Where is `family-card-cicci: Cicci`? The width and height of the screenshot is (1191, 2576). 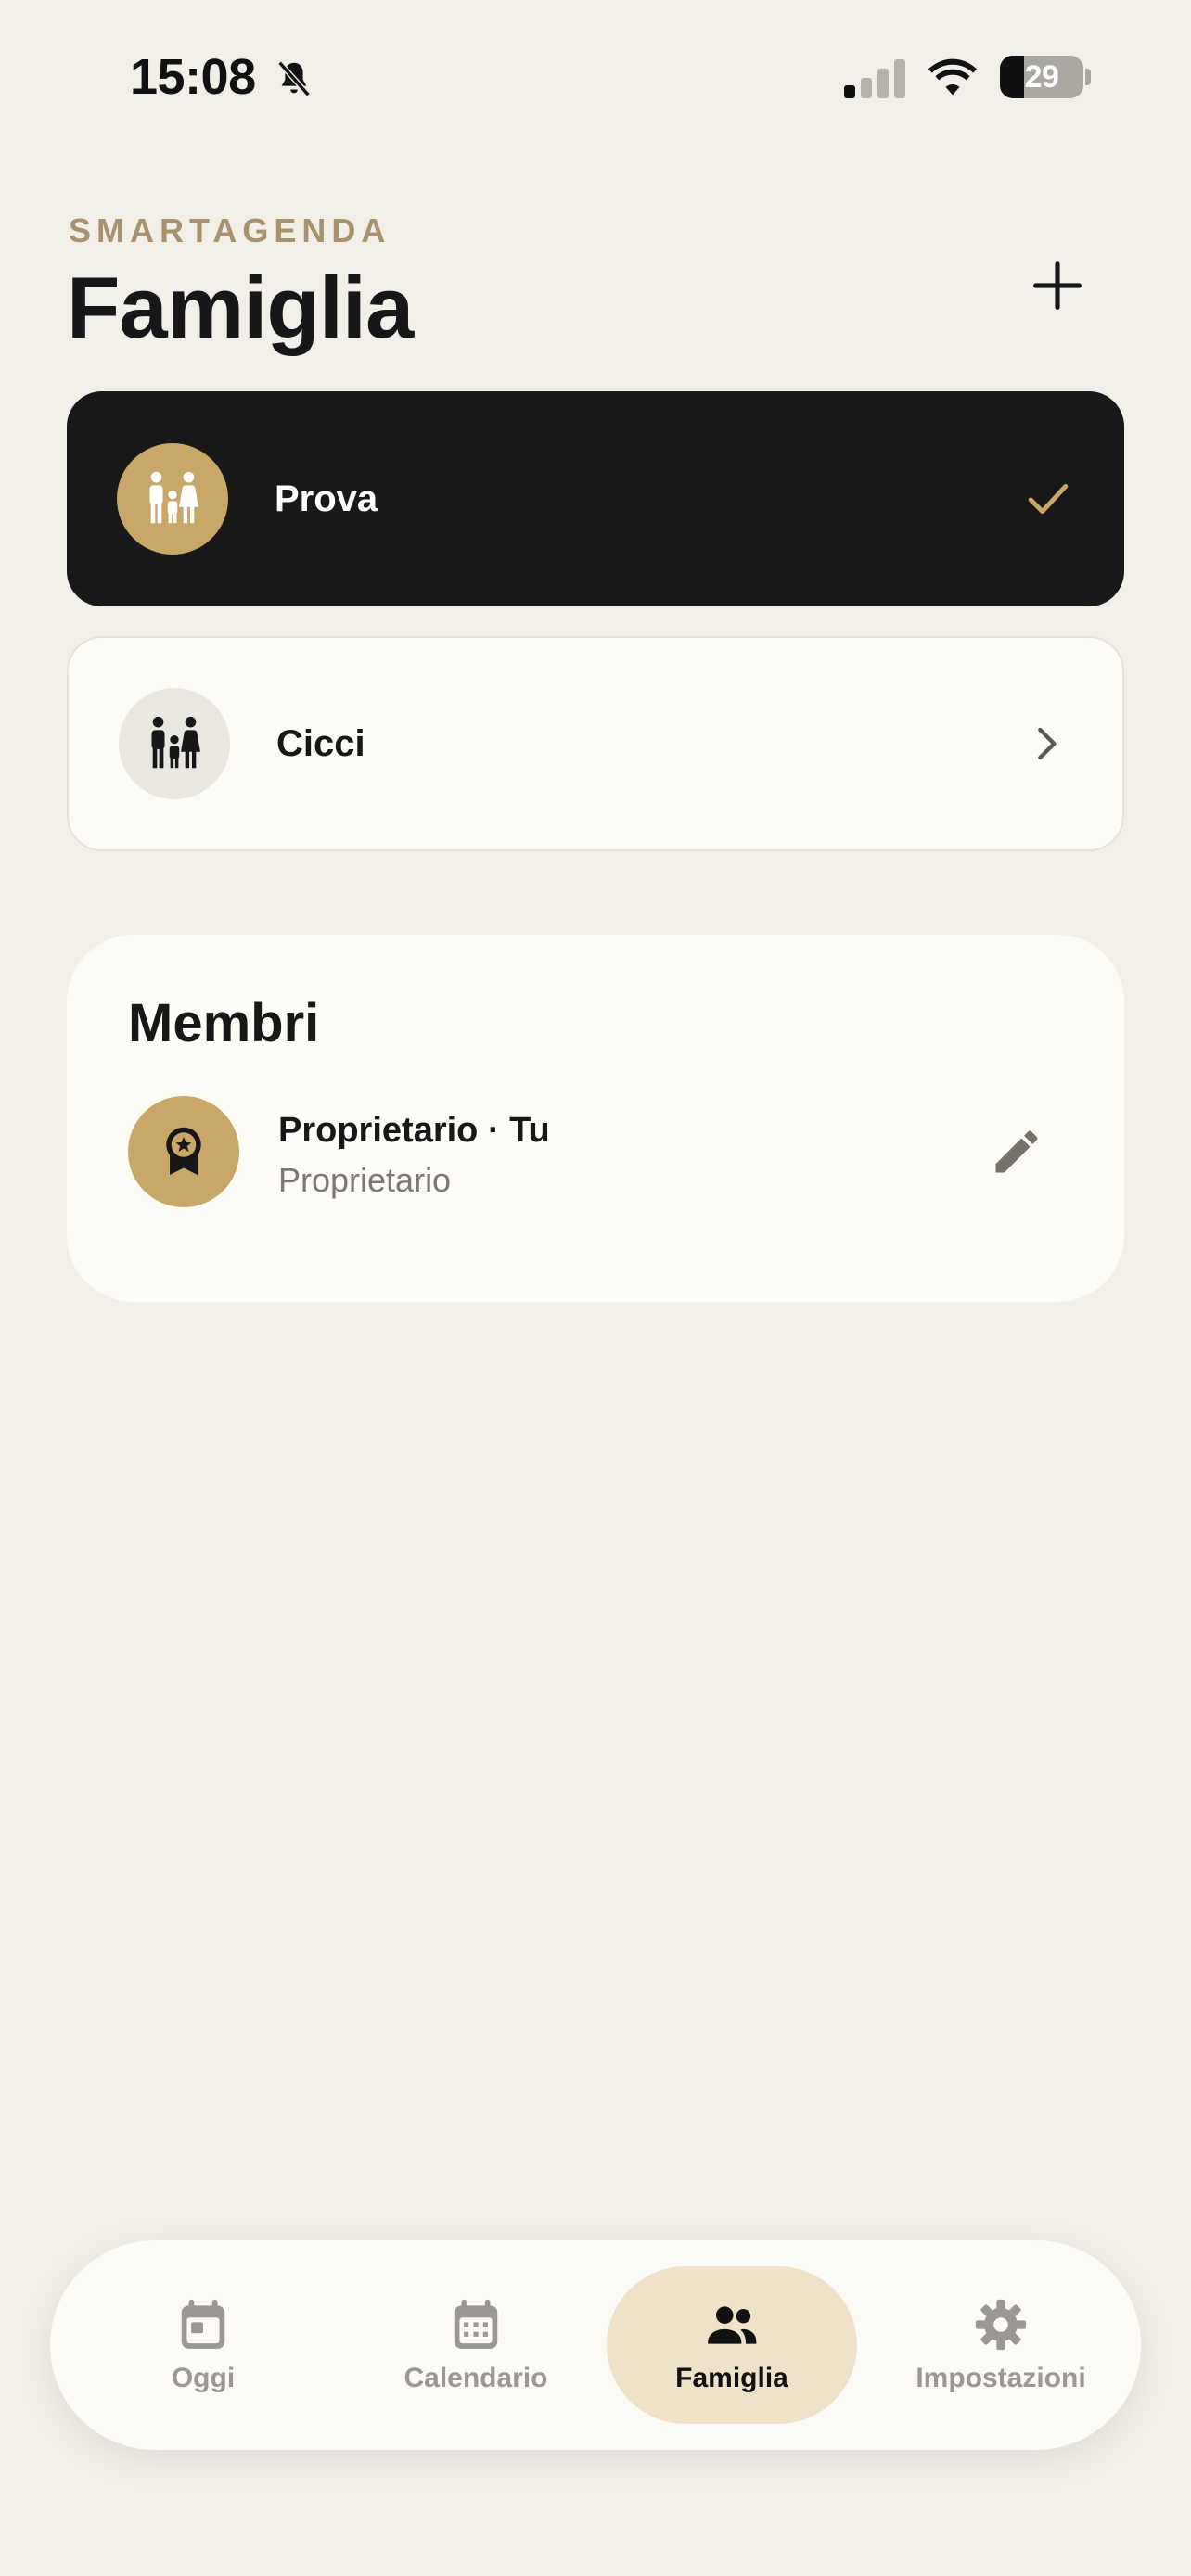
family-card-cicci: Cicci is located at coordinates (595, 743).